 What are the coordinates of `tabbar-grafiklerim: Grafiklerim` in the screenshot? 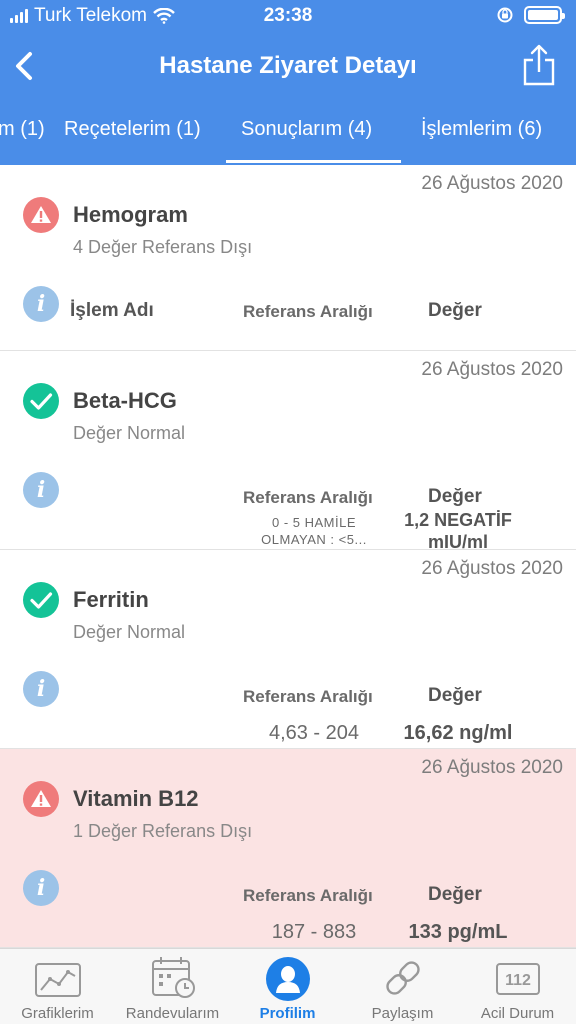 It's located at (57, 986).